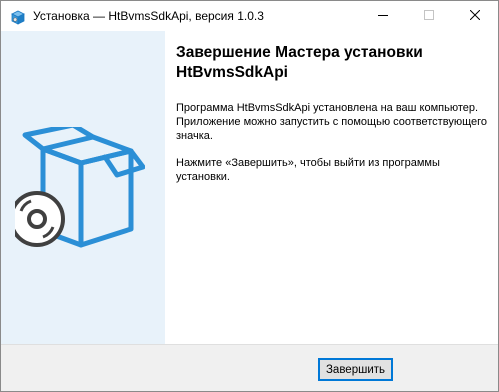 The image size is (499, 392). I want to click on title-bar: Установка — HtBvmsSdkApi, версия 1.0.3, so click(249, 16).